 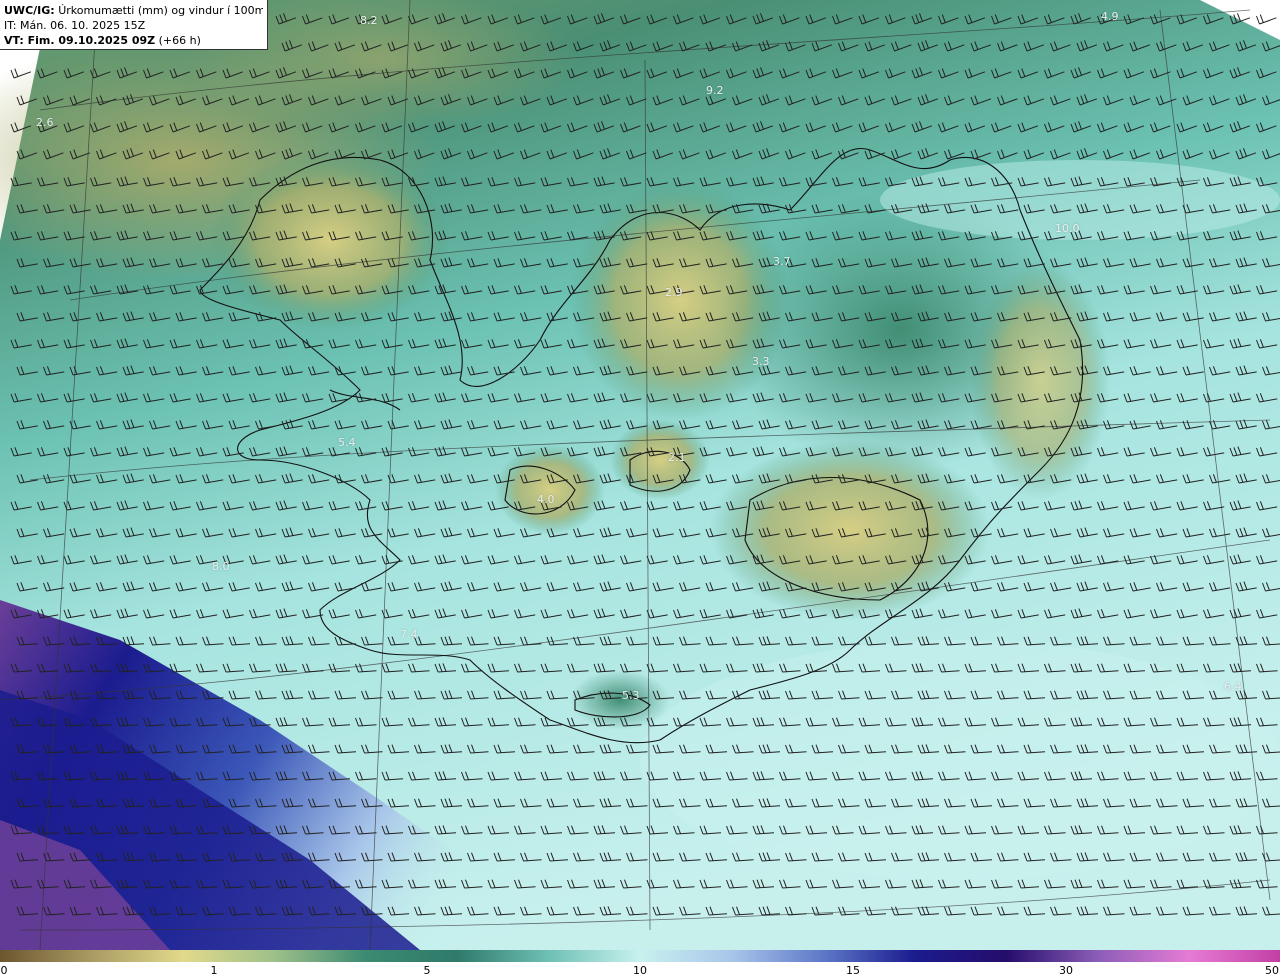 What do you see at coordinates (631, 695) in the screenshot?
I see `point-label: 5.3` at bounding box center [631, 695].